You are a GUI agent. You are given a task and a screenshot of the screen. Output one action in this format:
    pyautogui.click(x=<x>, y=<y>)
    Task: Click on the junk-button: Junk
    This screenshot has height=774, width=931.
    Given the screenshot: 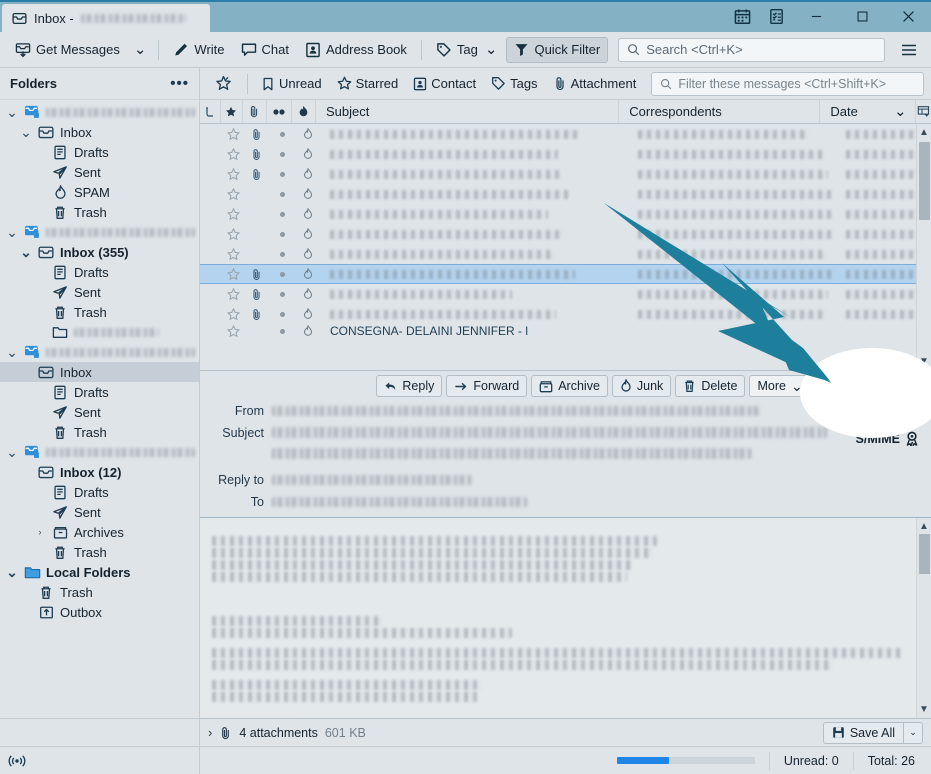 What is the action you would take?
    pyautogui.click(x=641, y=386)
    